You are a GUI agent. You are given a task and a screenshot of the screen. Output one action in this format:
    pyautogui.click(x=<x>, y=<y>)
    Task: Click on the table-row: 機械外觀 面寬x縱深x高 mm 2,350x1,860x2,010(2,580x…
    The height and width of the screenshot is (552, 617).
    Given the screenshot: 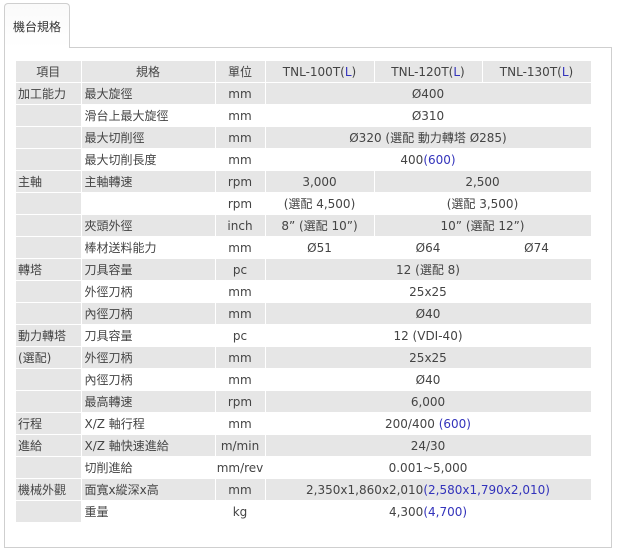 What is the action you would take?
    pyautogui.click(x=304, y=489)
    